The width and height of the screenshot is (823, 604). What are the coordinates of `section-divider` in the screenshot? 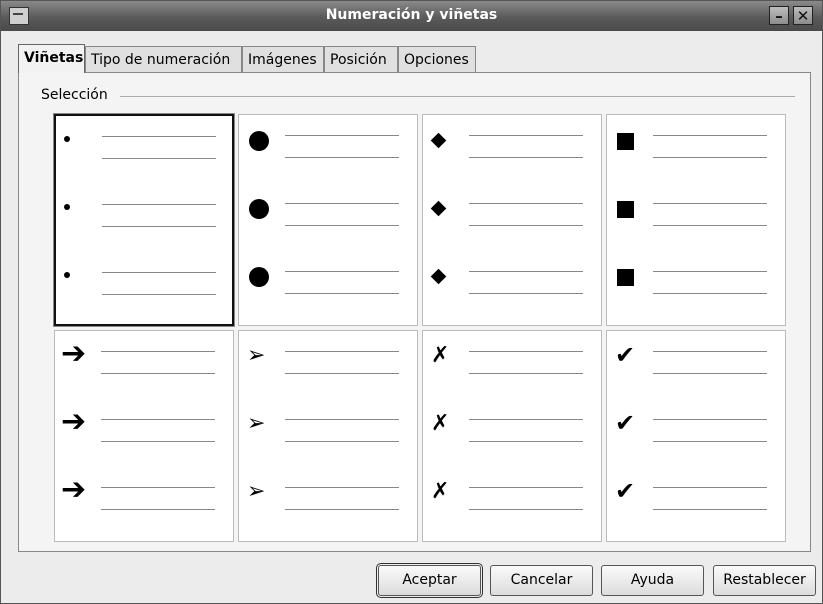 It's located at (457, 96).